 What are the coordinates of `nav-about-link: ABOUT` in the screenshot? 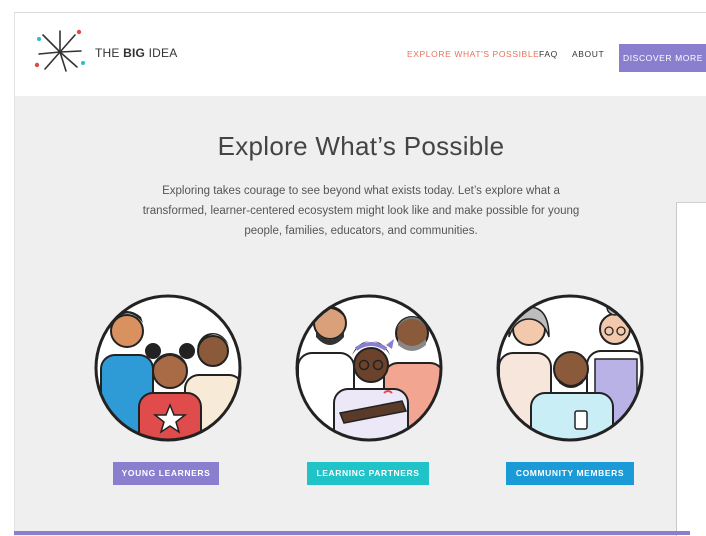 It's located at (588, 54).